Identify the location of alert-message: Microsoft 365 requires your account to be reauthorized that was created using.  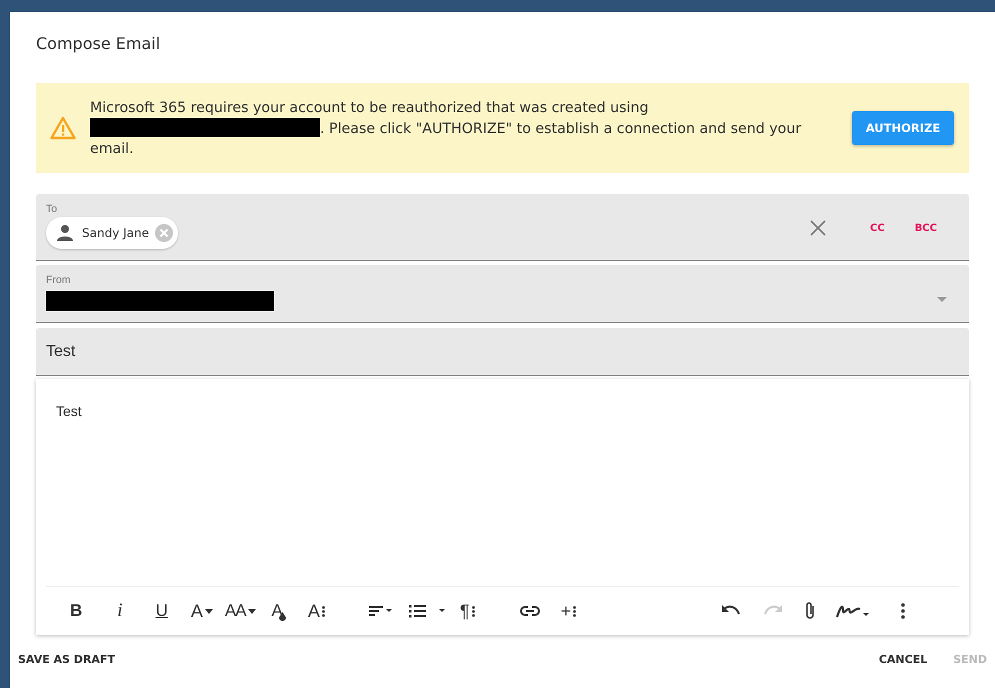
(369, 108).